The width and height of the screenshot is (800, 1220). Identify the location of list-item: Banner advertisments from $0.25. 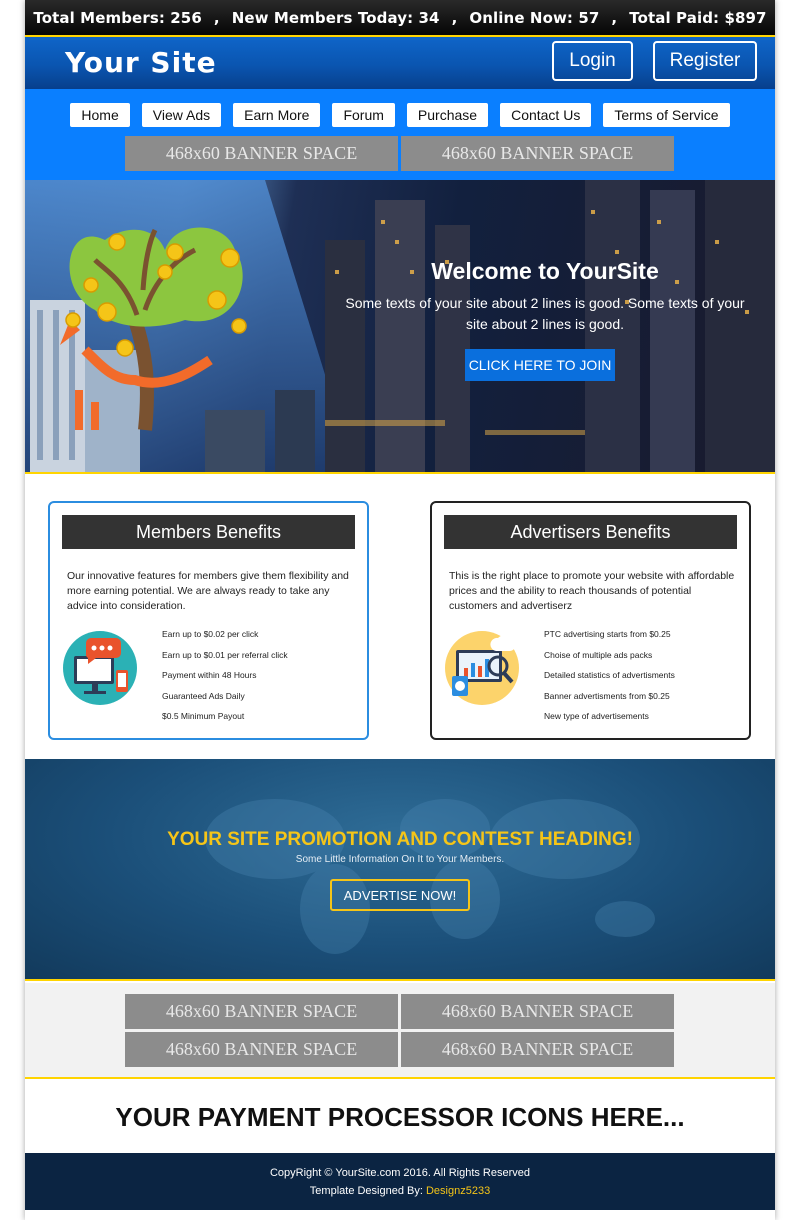
(607, 695).